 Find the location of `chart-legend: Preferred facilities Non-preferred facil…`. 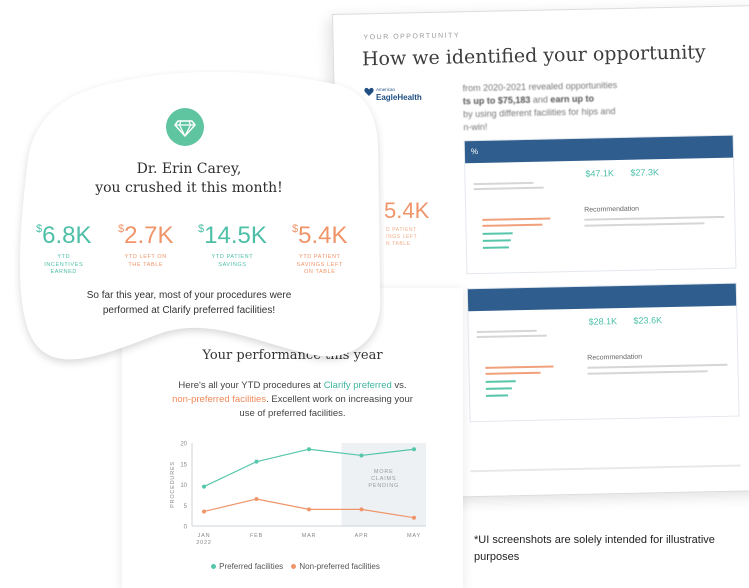

chart-legend: Preferred facilities Non-preferred facil… is located at coordinates (292, 566).